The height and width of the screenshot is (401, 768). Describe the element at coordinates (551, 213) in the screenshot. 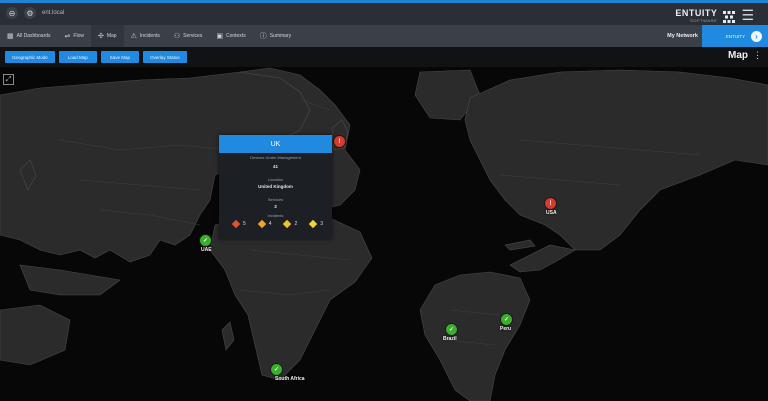

I see `site-label-usa: USA` at that location.